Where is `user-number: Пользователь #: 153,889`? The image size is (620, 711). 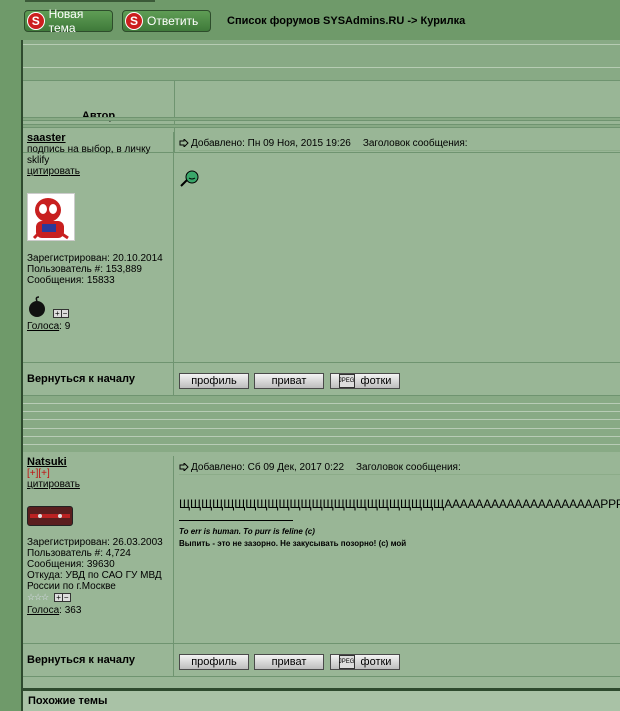
user-number: Пользователь #: 153,889 is located at coordinates (84, 269).